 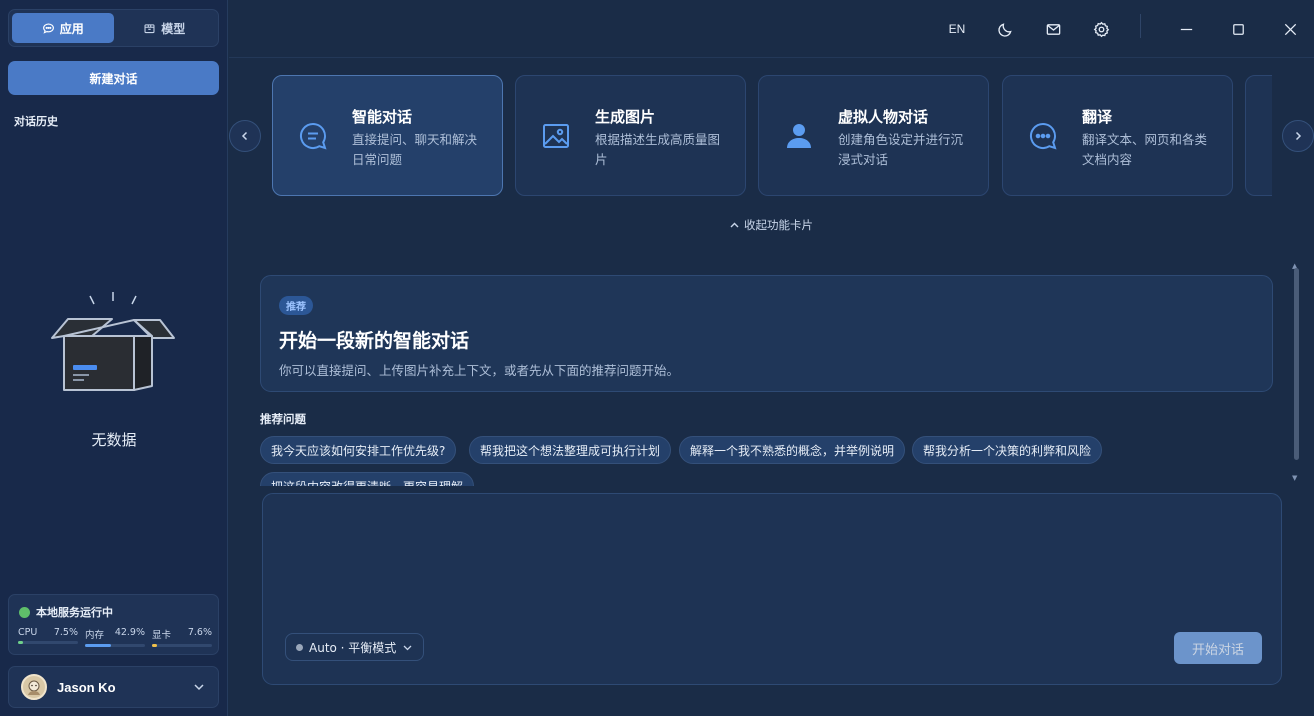 I want to click on suggestion-chip: 帮我分析一个决策的利弊和风险, so click(x=1007, y=450).